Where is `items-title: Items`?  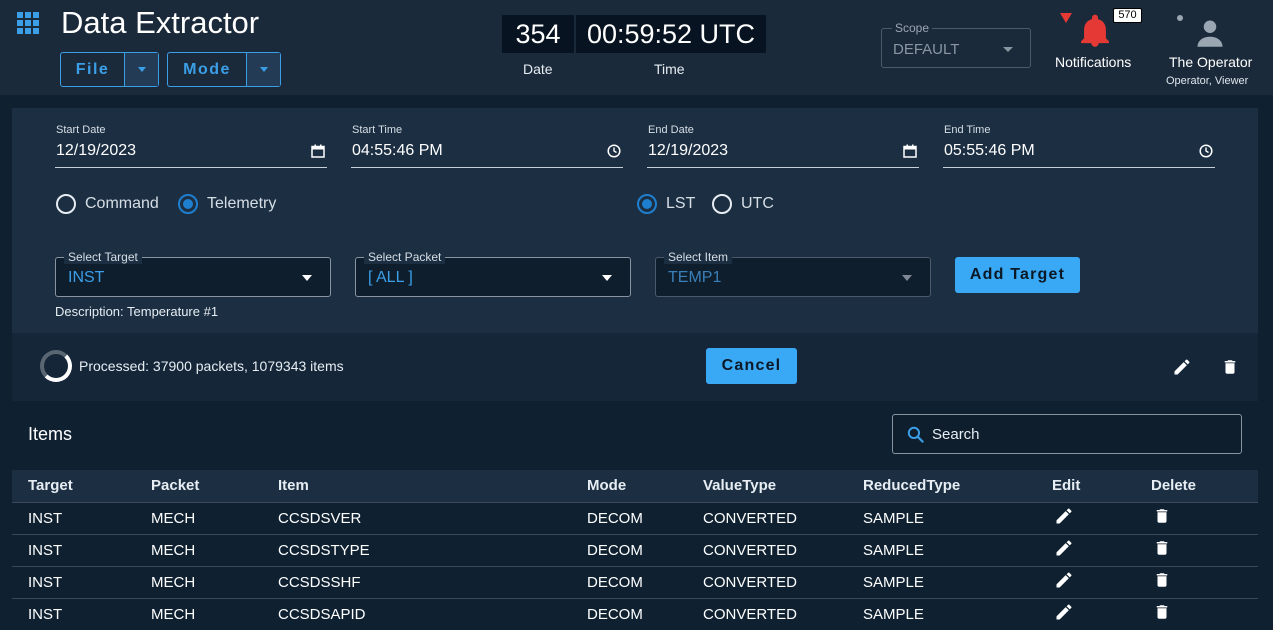 items-title: Items is located at coordinates (50, 434).